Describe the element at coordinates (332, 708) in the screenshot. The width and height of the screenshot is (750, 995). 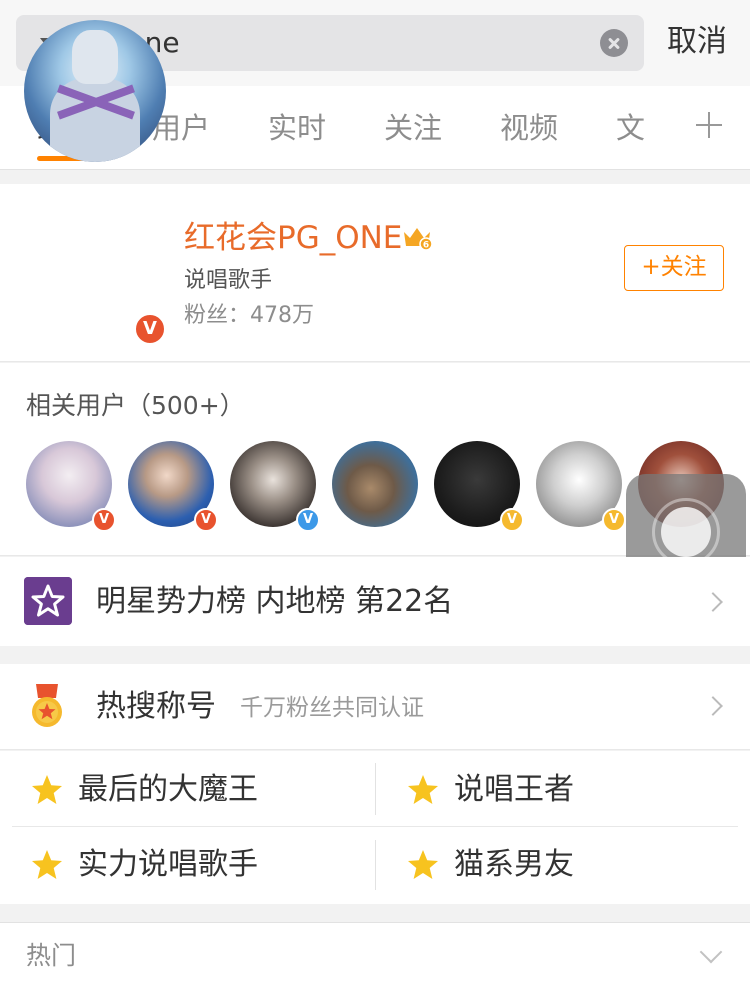
I see `hot-titles-subtitle: 千万粉丝共同认证` at that location.